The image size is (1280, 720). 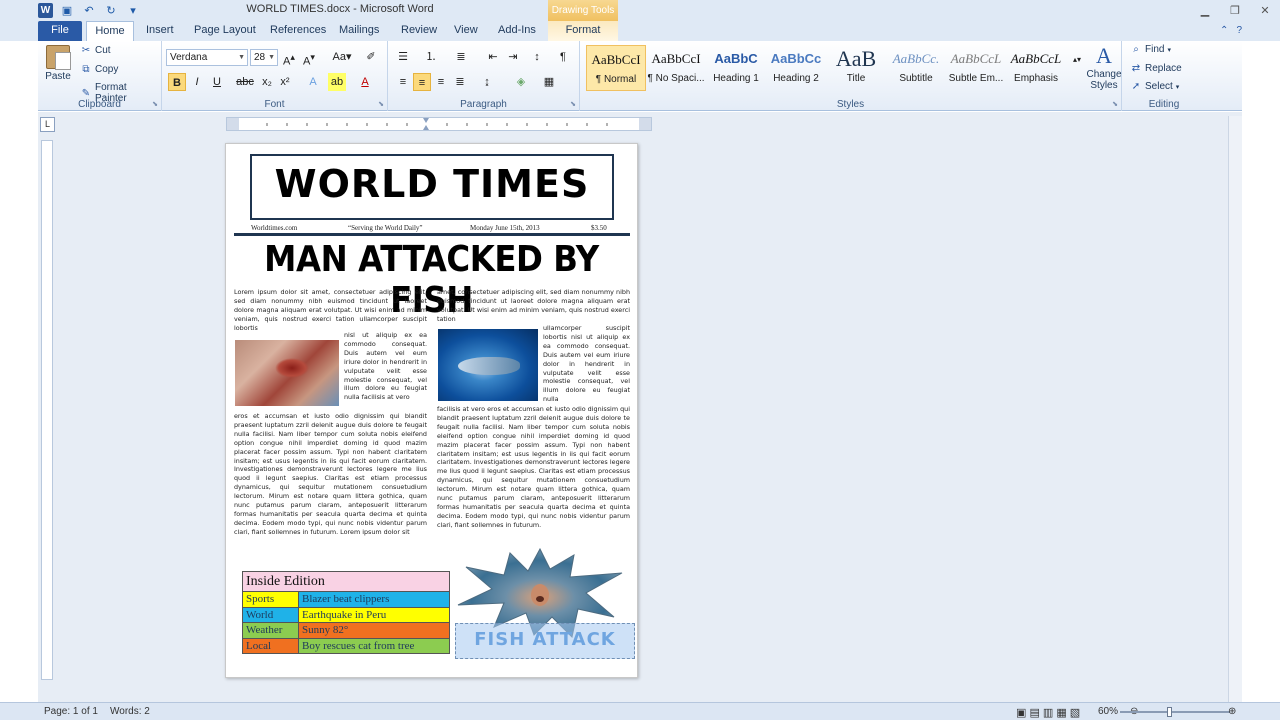 What do you see at coordinates (309, 58) in the screenshot?
I see `shrink-font-icon: A▾` at bounding box center [309, 58].